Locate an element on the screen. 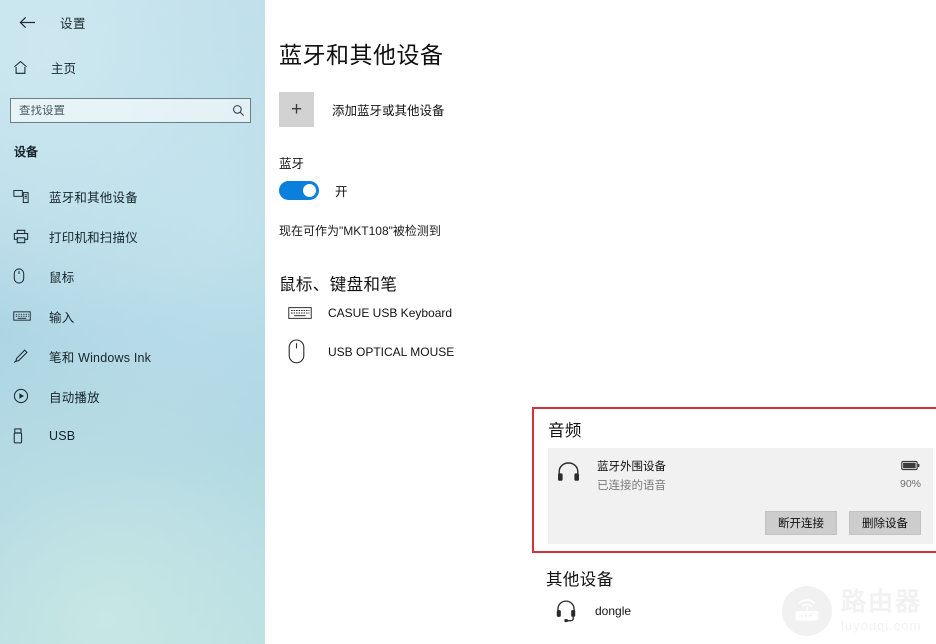  sidebar-item-printers-label: 打印机和扫描仪 is located at coordinates (93, 237).